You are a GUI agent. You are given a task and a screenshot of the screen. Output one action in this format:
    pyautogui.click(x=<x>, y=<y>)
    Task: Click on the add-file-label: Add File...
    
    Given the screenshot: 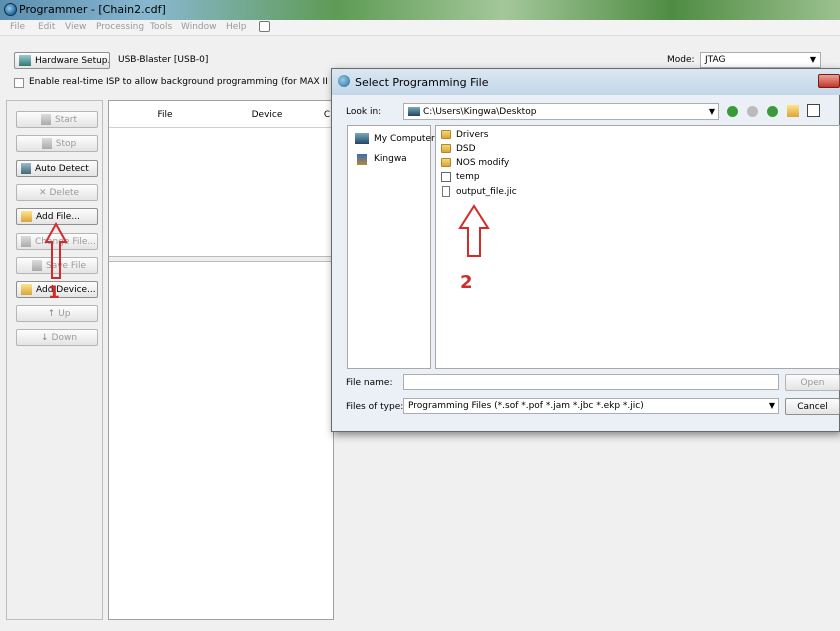 What is the action you would take?
    pyautogui.click(x=58, y=216)
    